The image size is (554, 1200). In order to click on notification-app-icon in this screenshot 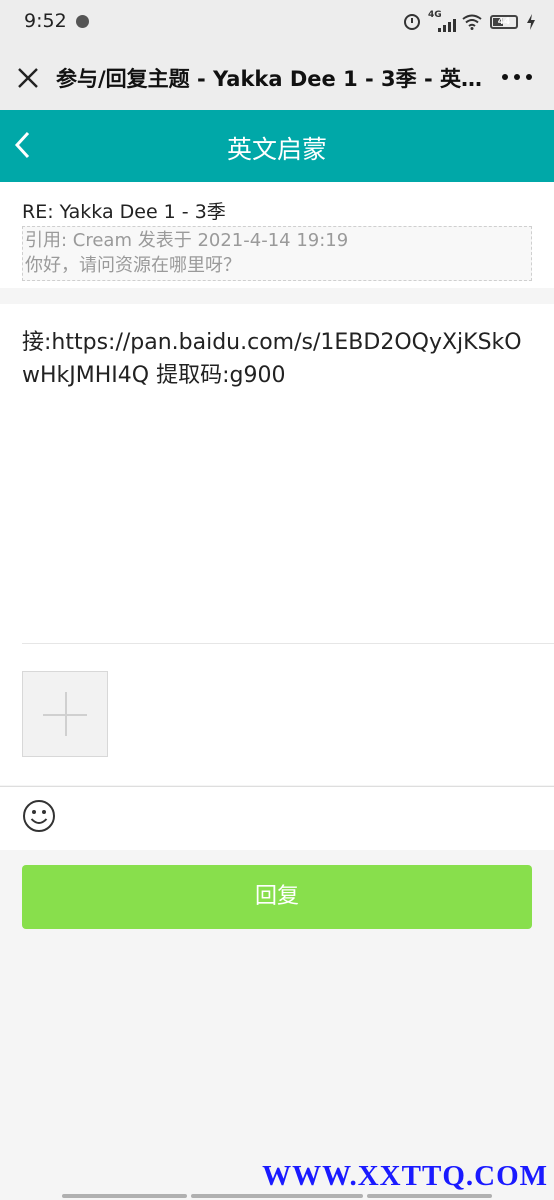, I will do `click(82, 21)`.